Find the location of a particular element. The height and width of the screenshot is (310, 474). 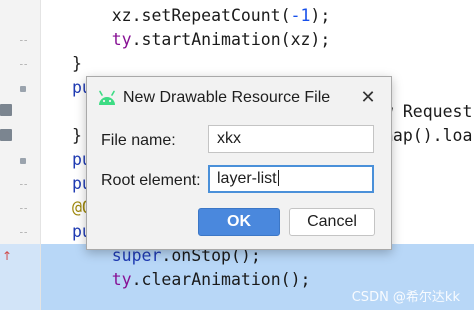

code-fragment: w Request is located at coordinates (428, 111).